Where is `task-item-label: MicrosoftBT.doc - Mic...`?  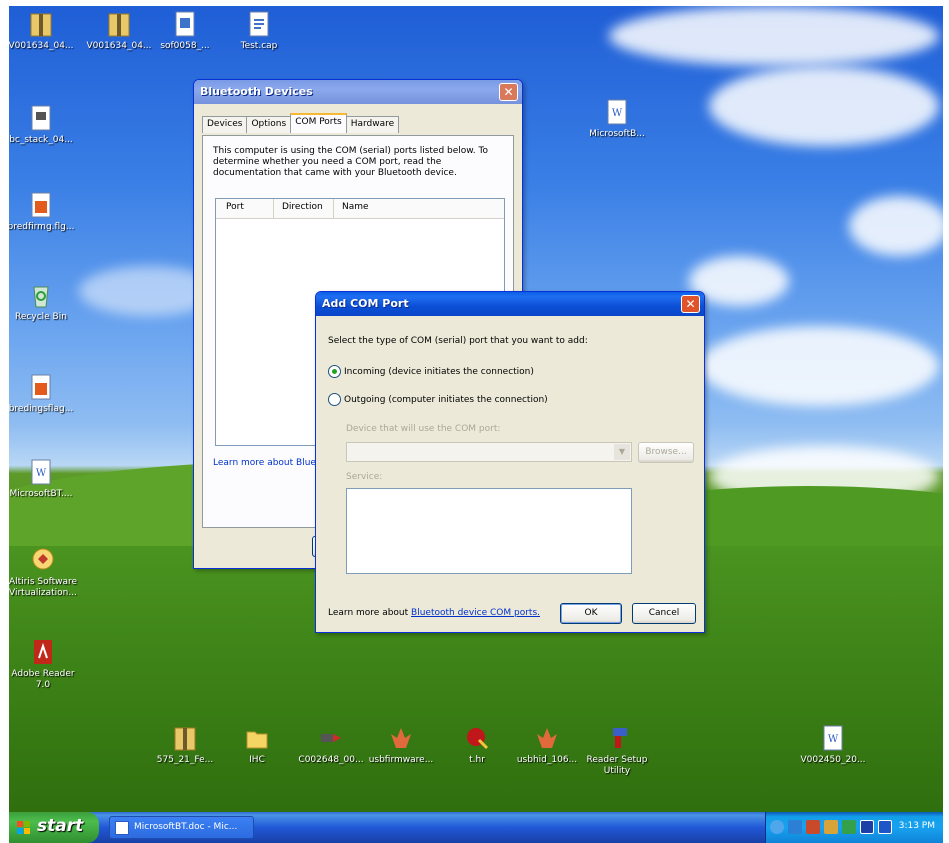 task-item-label: MicrosoftBT.doc - Mic... is located at coordinates (186, 827).